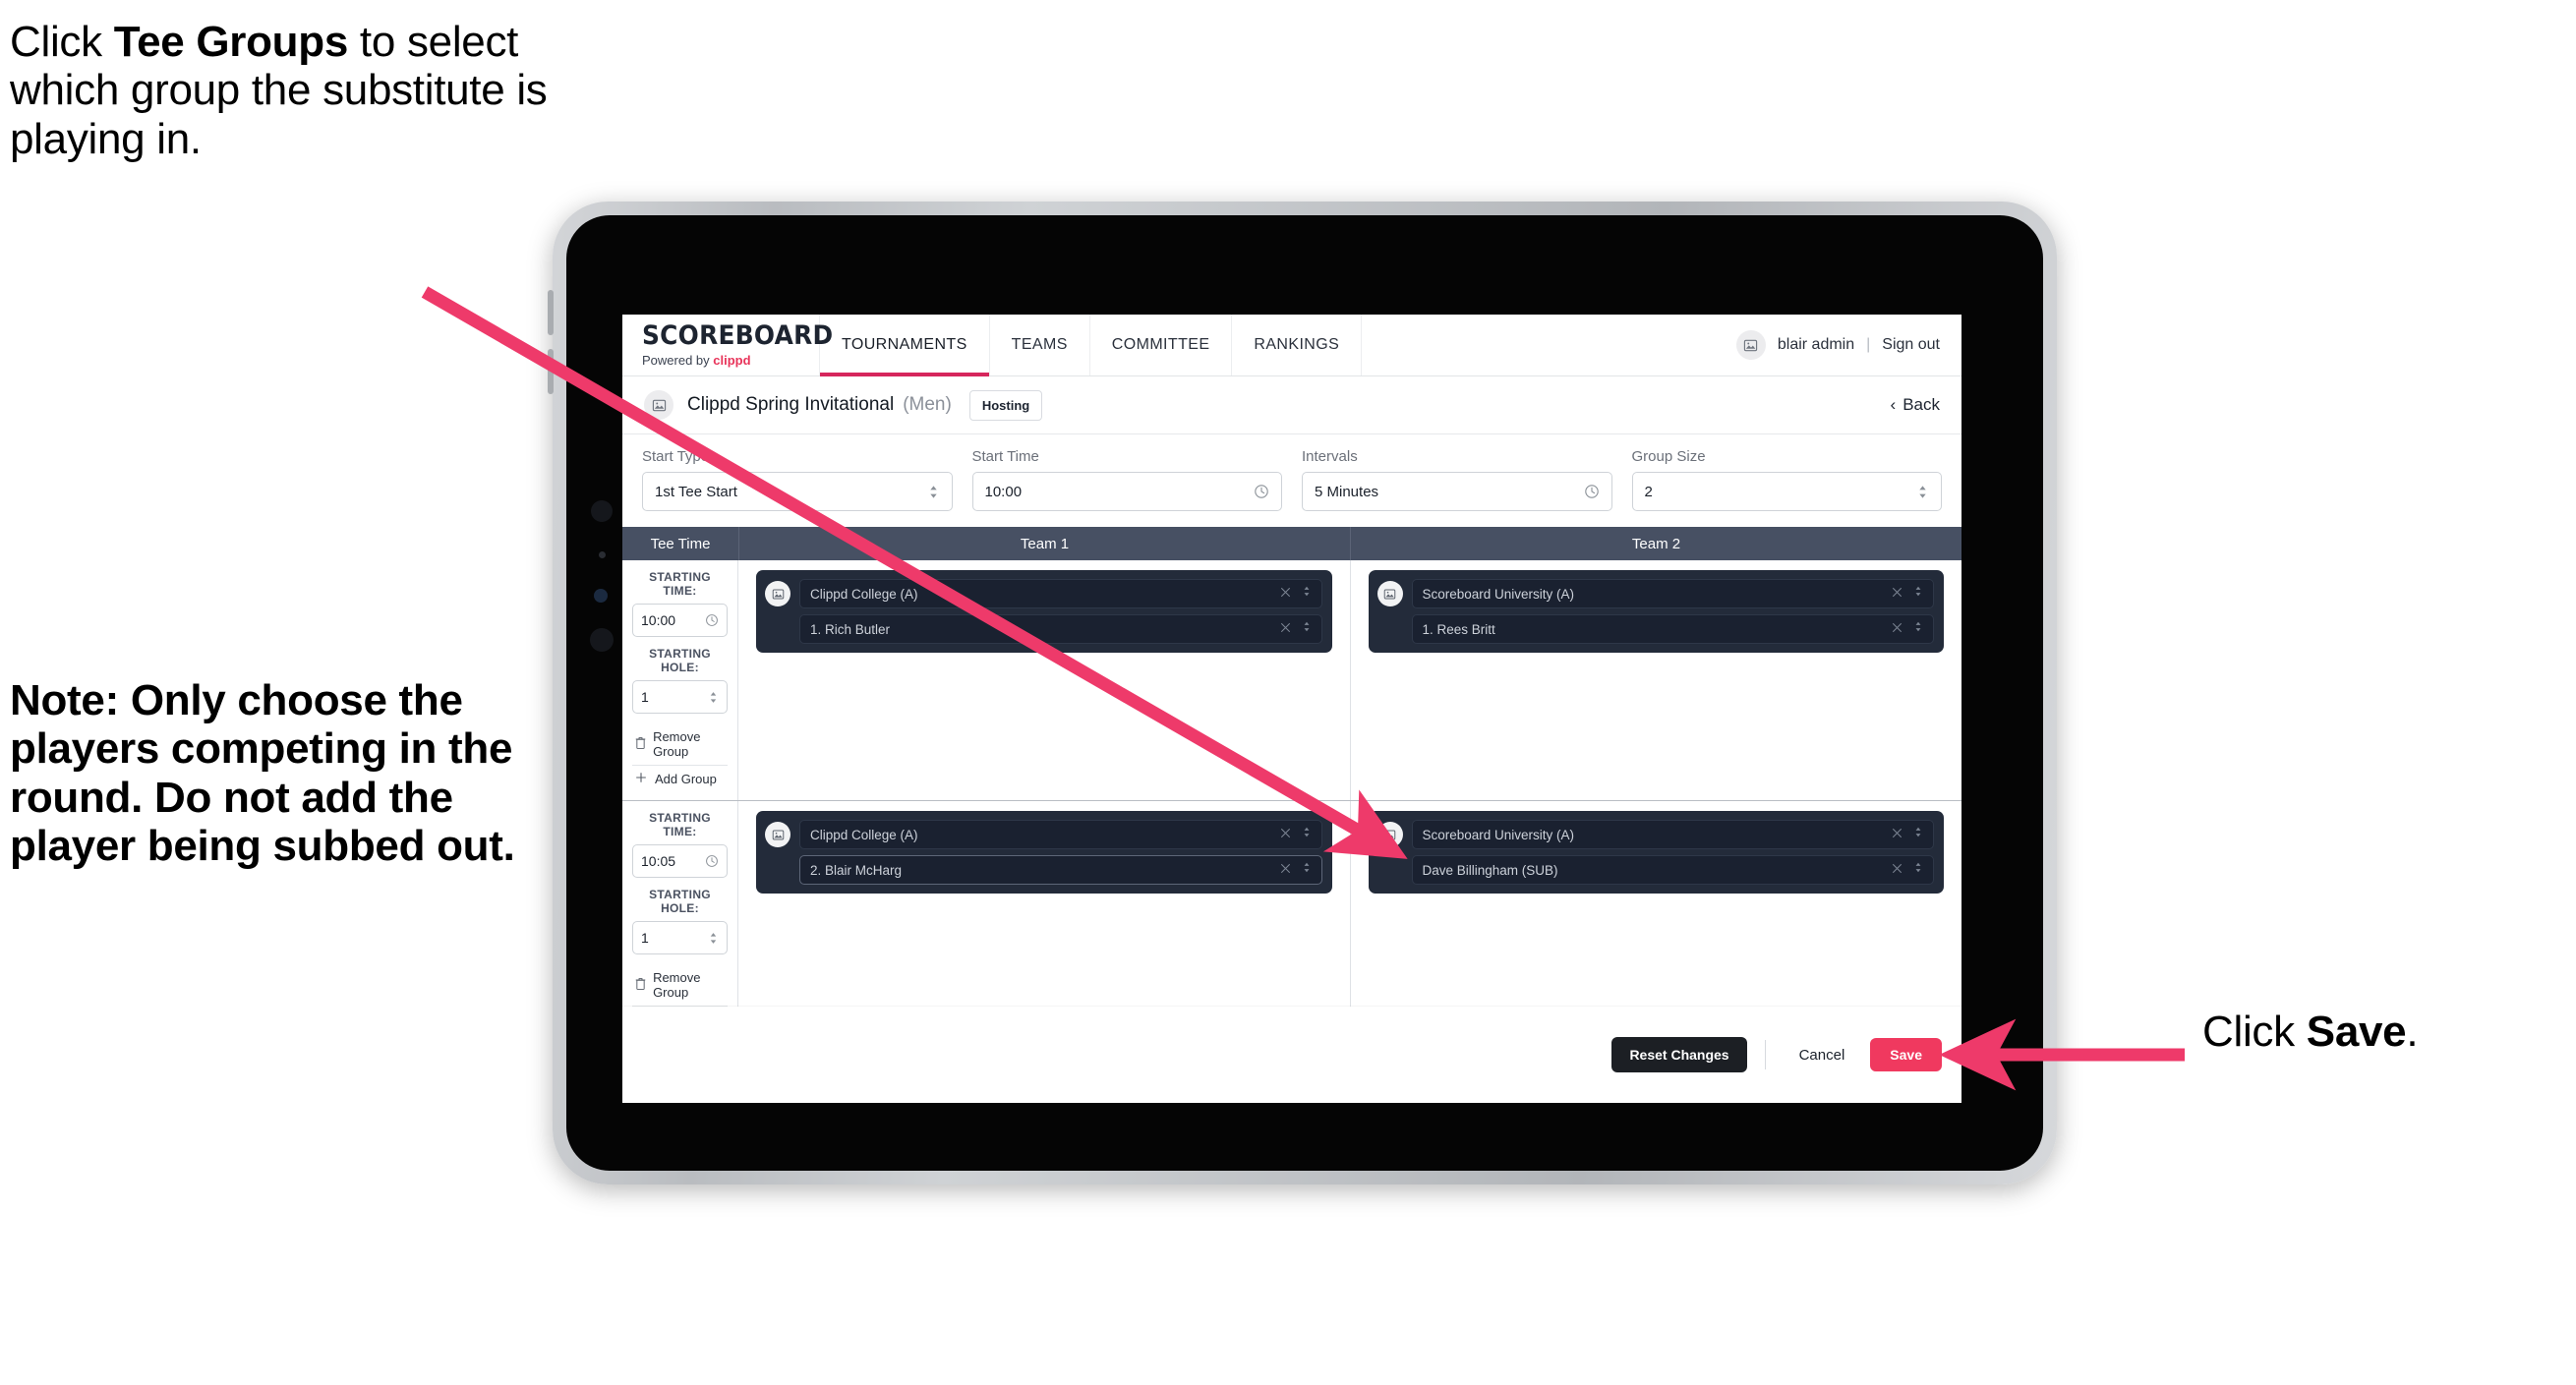 This screenshot has width=2576, height=1385. I want to click on image-placeholder-icon, so click(778, 594).